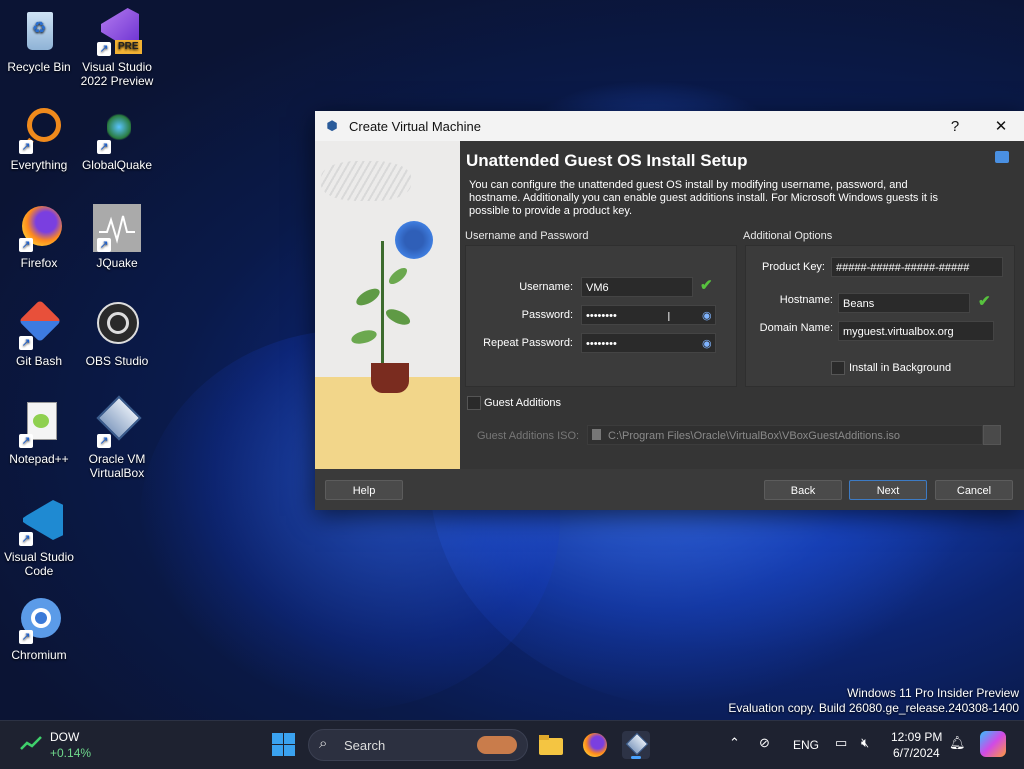 The width and height of the screenshot is (1024, 769). I want to click on install-background-checkbox, so click(838, 368).